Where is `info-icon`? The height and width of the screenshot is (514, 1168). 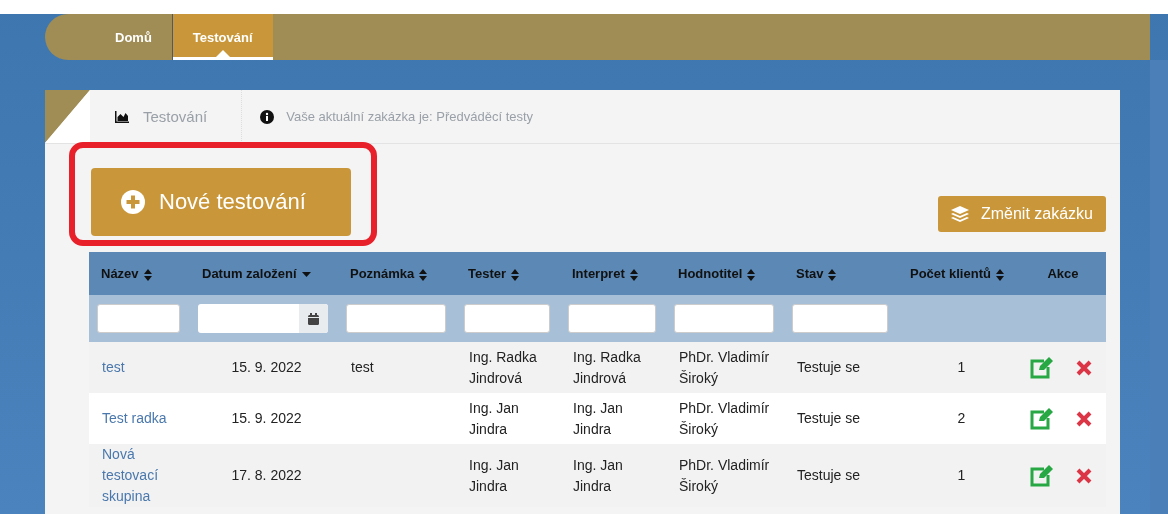
info-icon is located at coordinates (267, 116).